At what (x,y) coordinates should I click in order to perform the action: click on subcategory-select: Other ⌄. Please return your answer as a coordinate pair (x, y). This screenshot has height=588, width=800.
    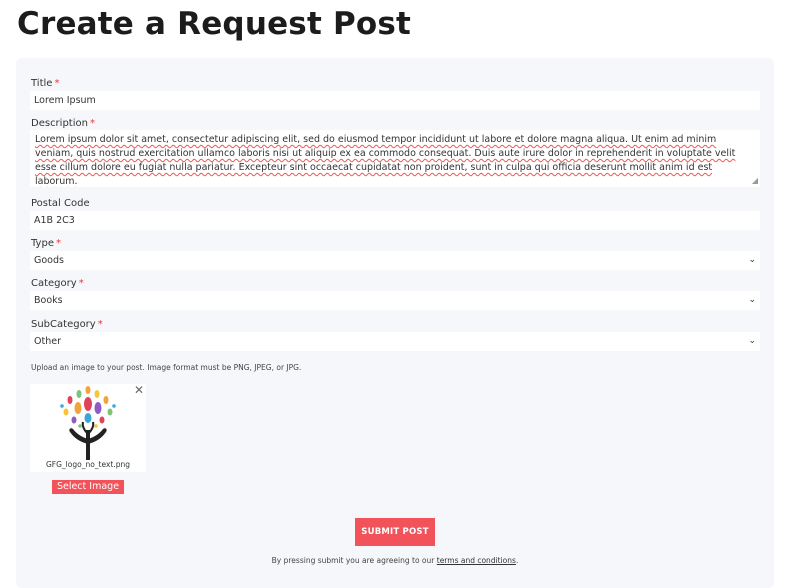
    Looking at the image, I should click on (395, 341).